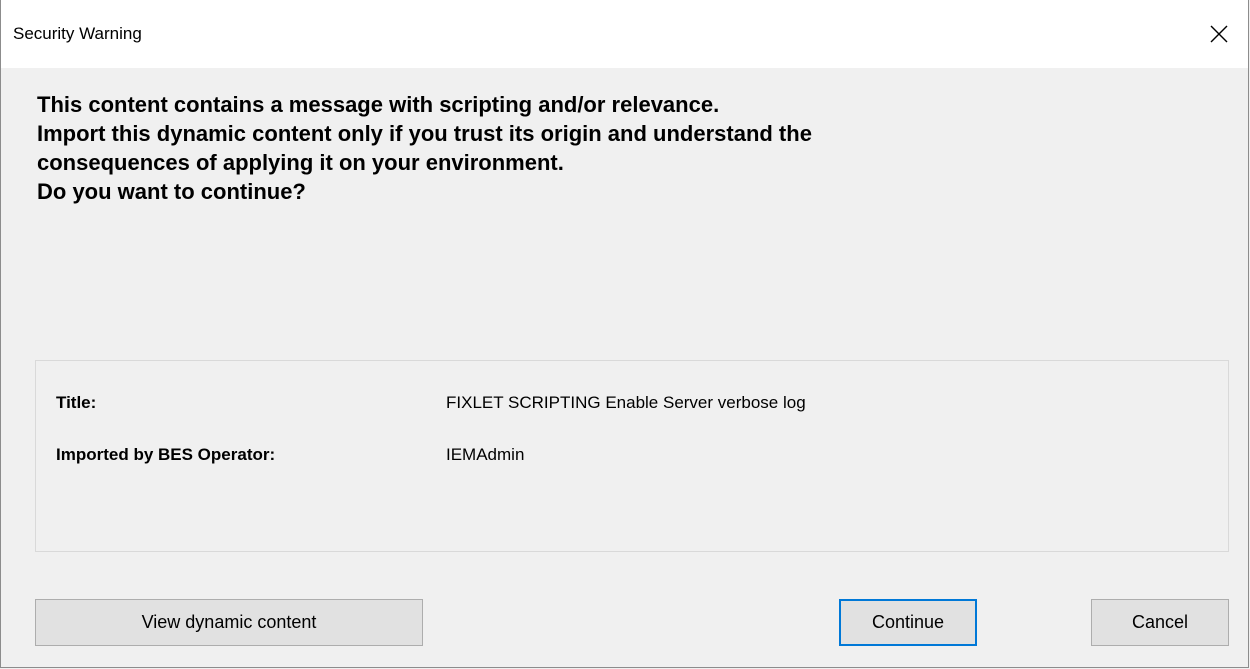 The width and height of the screenshot is (1250, 669). I want to click on close-icon, so click(1219, 34).